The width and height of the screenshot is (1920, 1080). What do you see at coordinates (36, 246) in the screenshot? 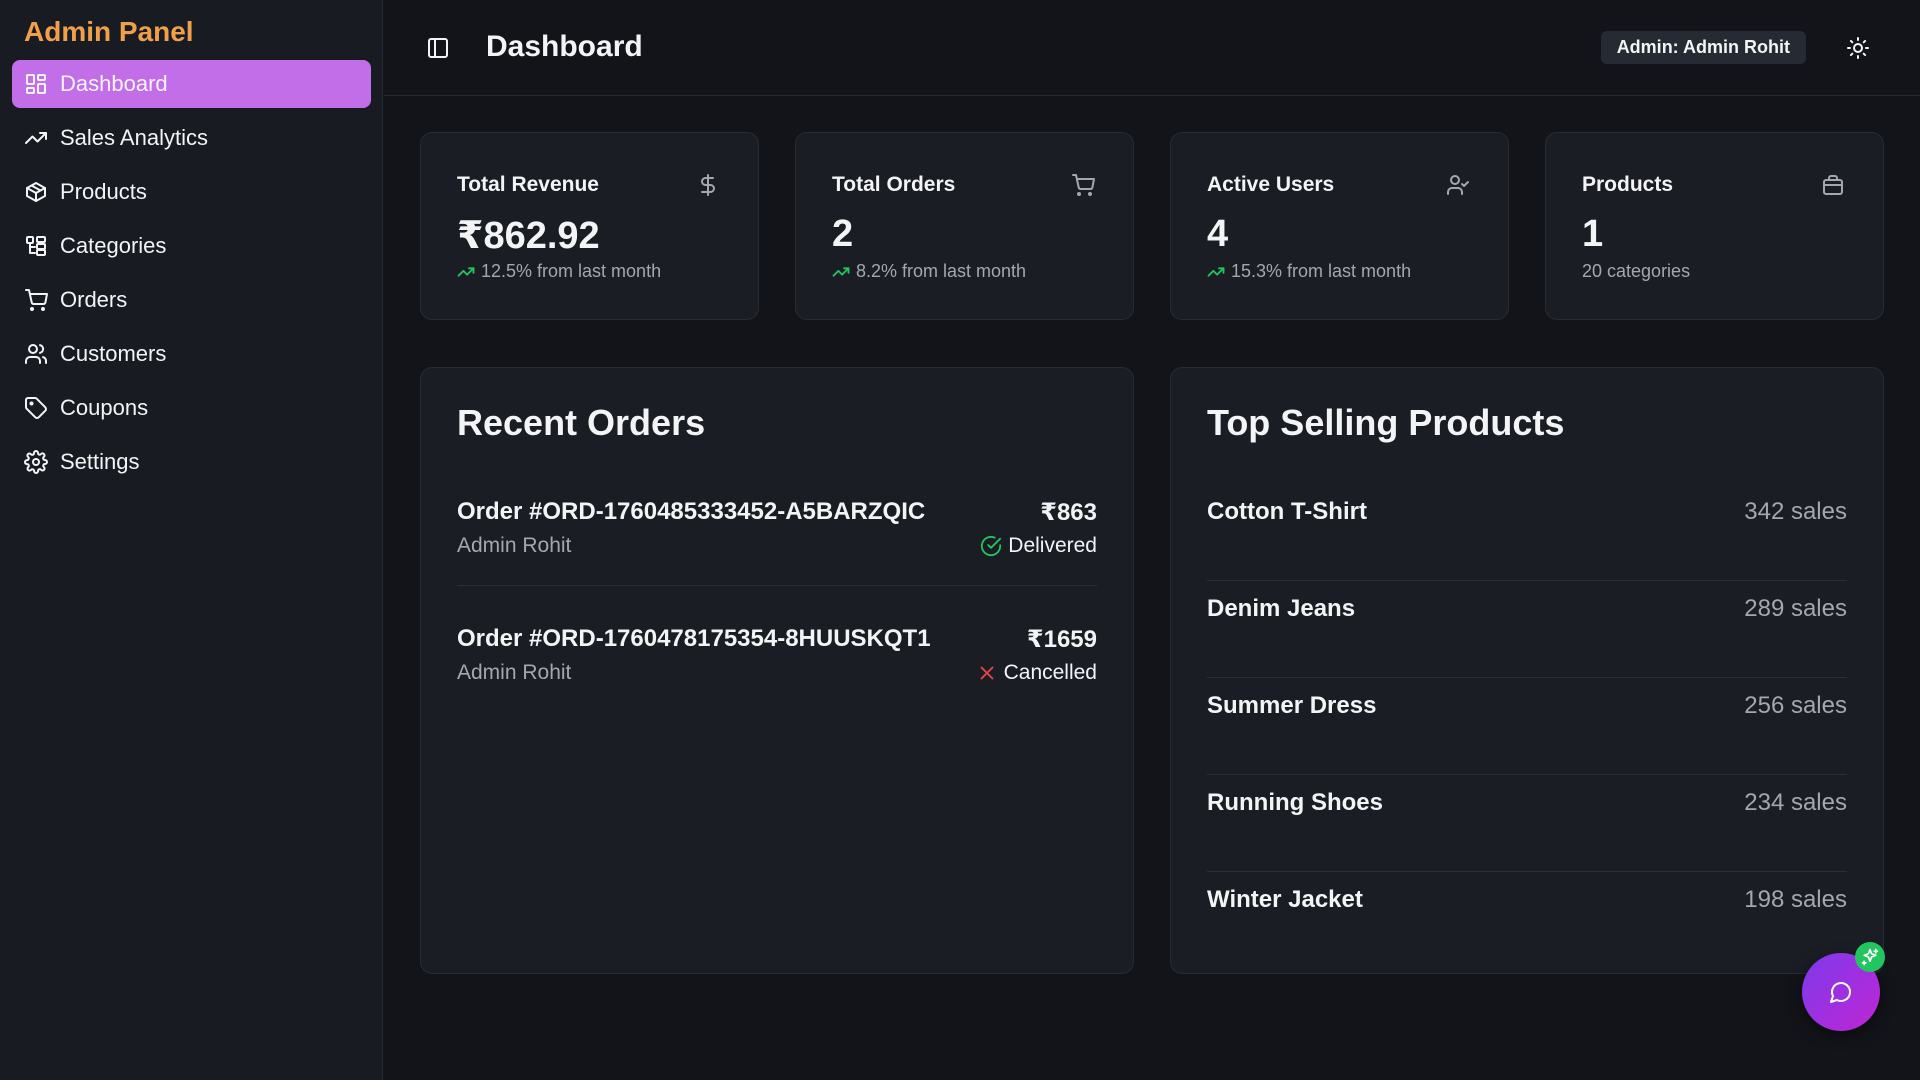
I see `categories-icon` at bounding box center [36, 246].